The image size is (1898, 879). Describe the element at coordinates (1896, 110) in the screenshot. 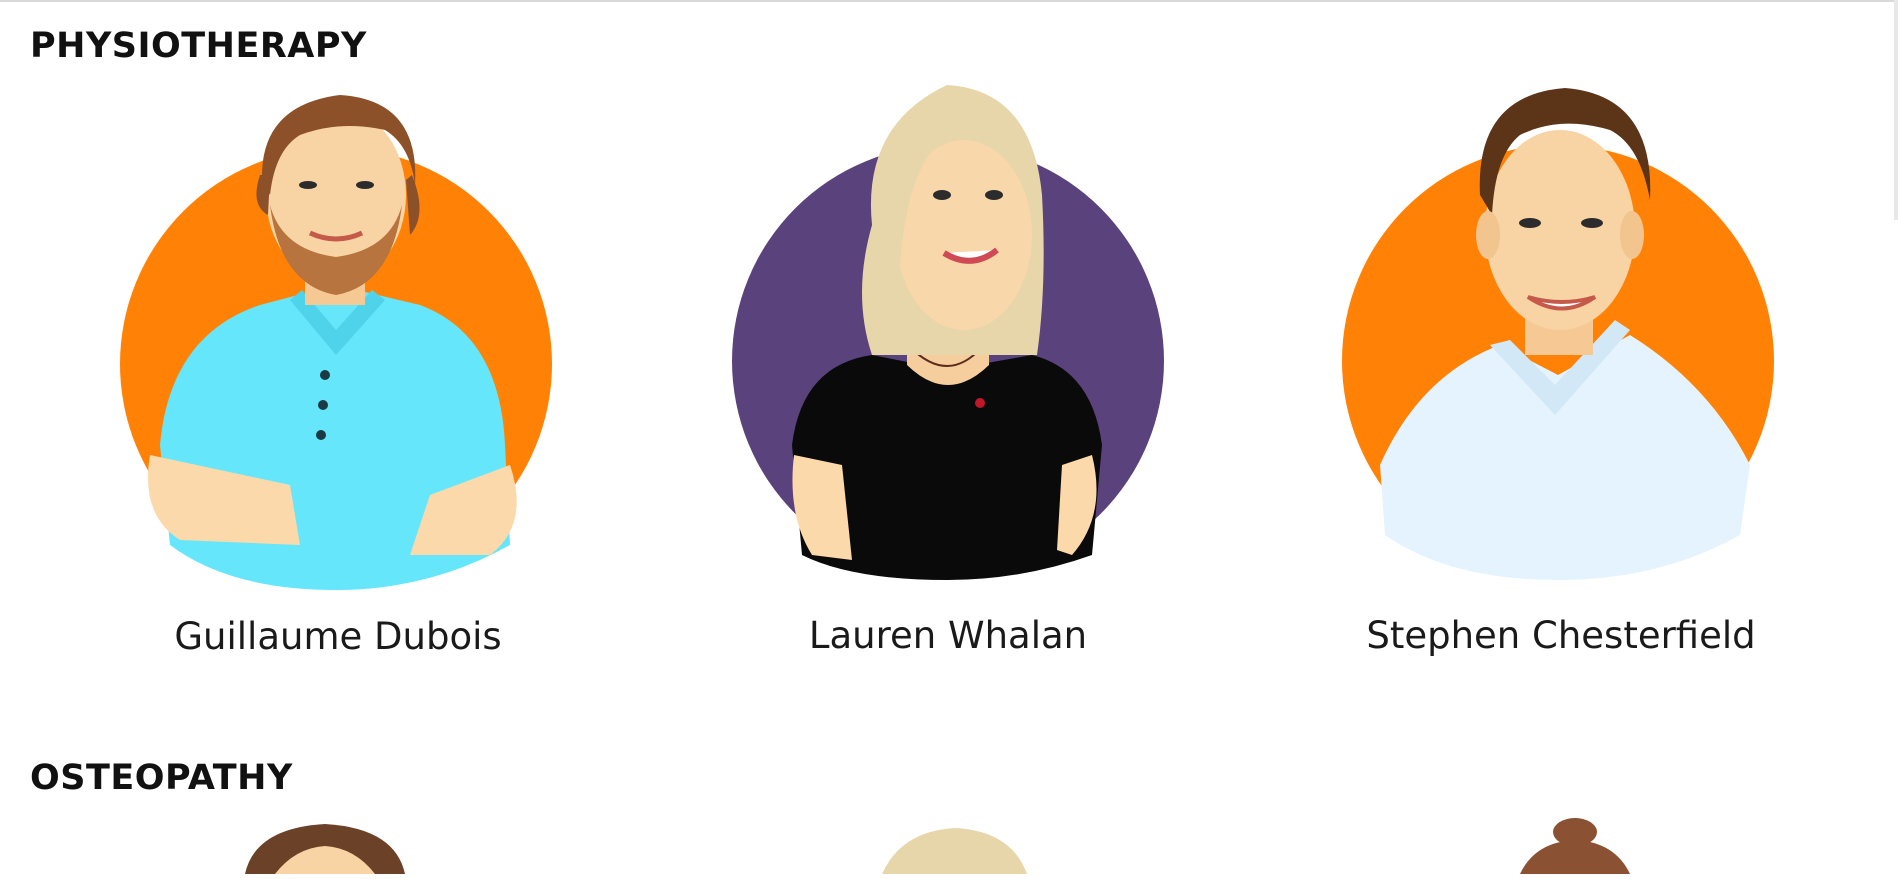

I see `scrollbar-edge` at that location.